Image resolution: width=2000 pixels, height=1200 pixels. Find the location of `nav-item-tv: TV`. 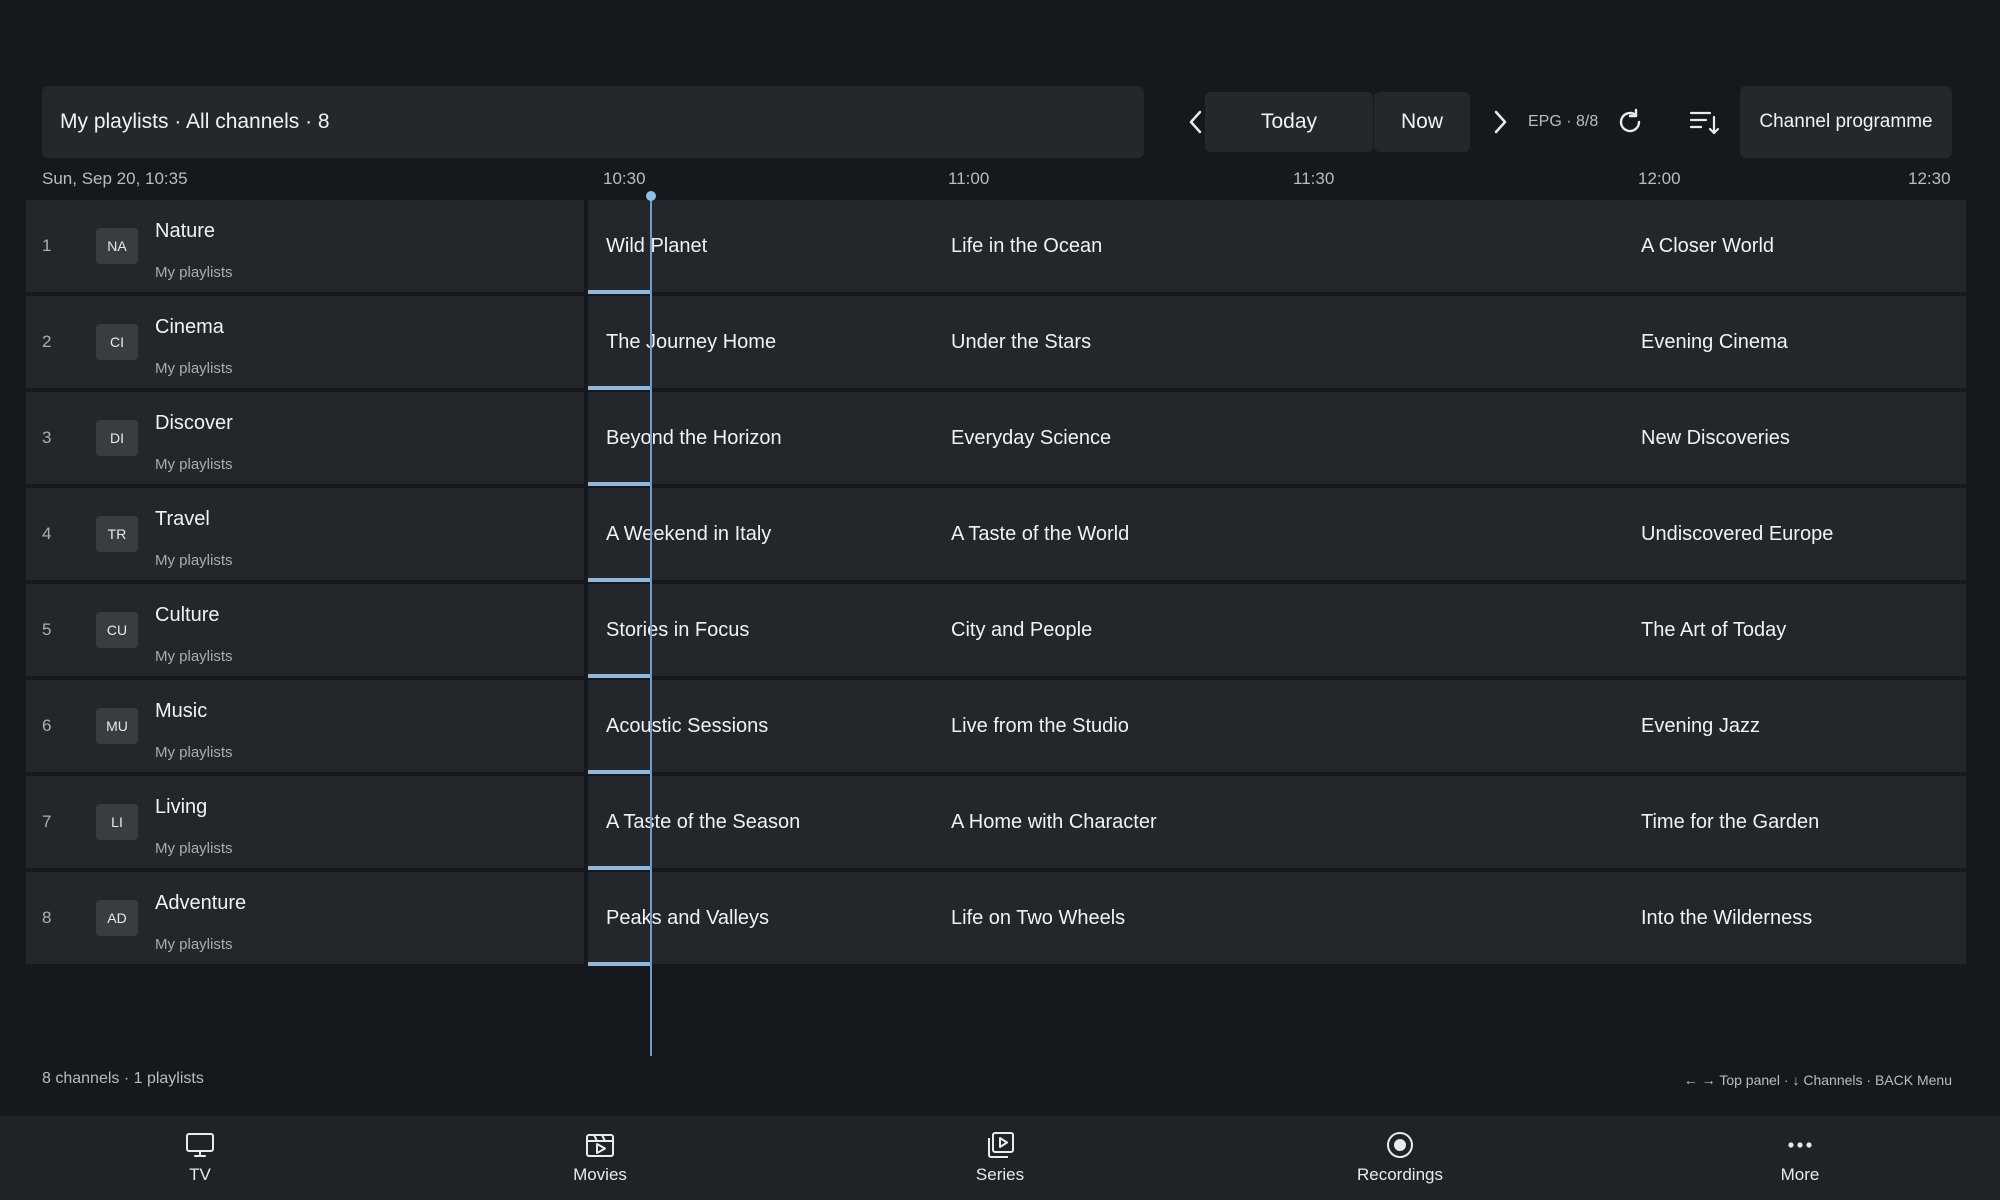

nav-item-tv: TV is located at coordinates (200, 1158).